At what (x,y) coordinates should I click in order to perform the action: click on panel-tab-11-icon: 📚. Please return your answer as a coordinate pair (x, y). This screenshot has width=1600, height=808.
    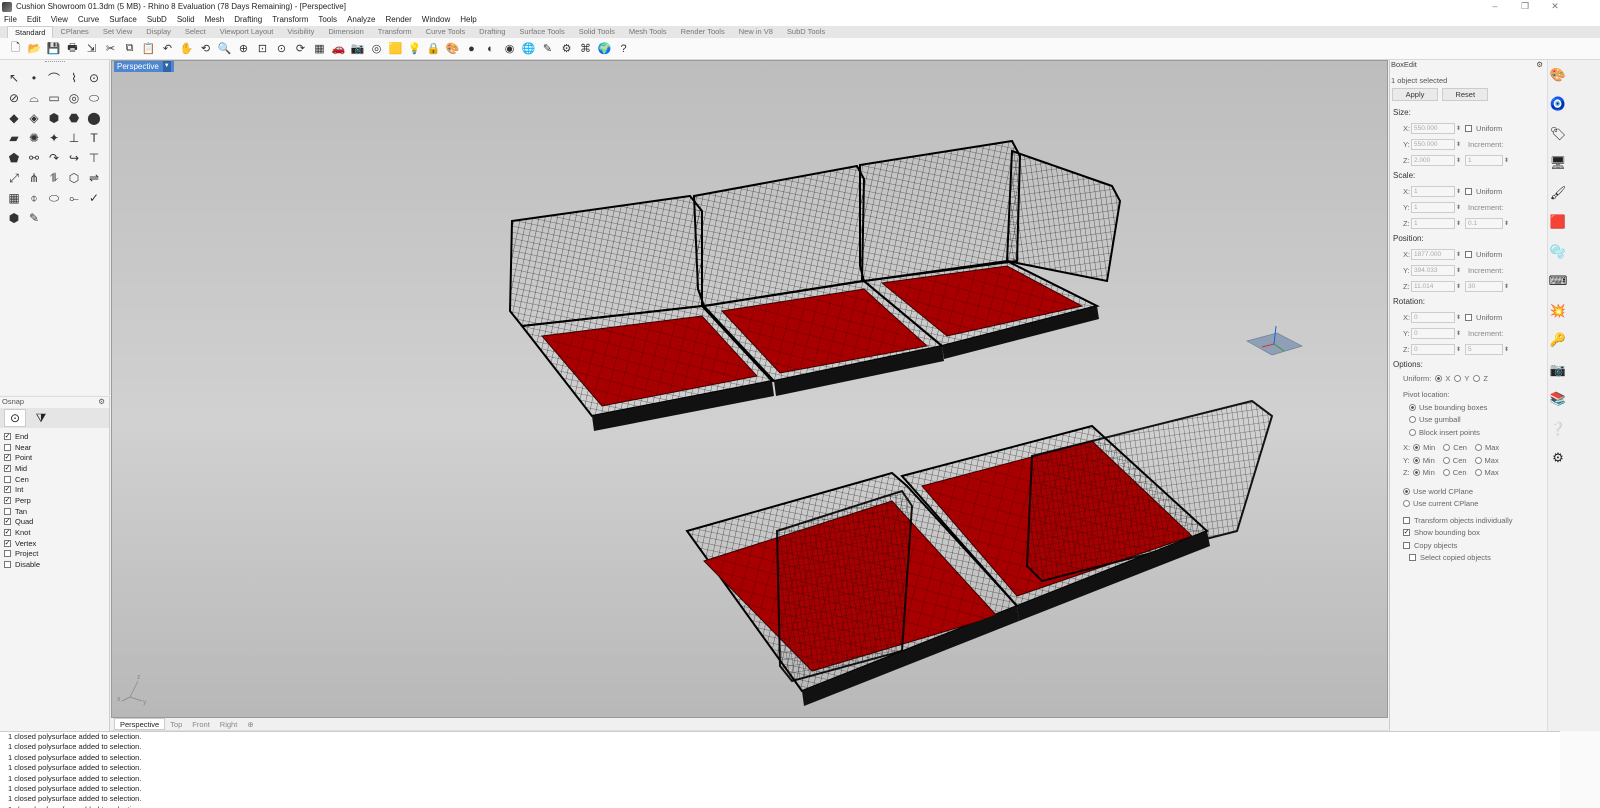
    Looking at the image, I should click on (1558, 400).